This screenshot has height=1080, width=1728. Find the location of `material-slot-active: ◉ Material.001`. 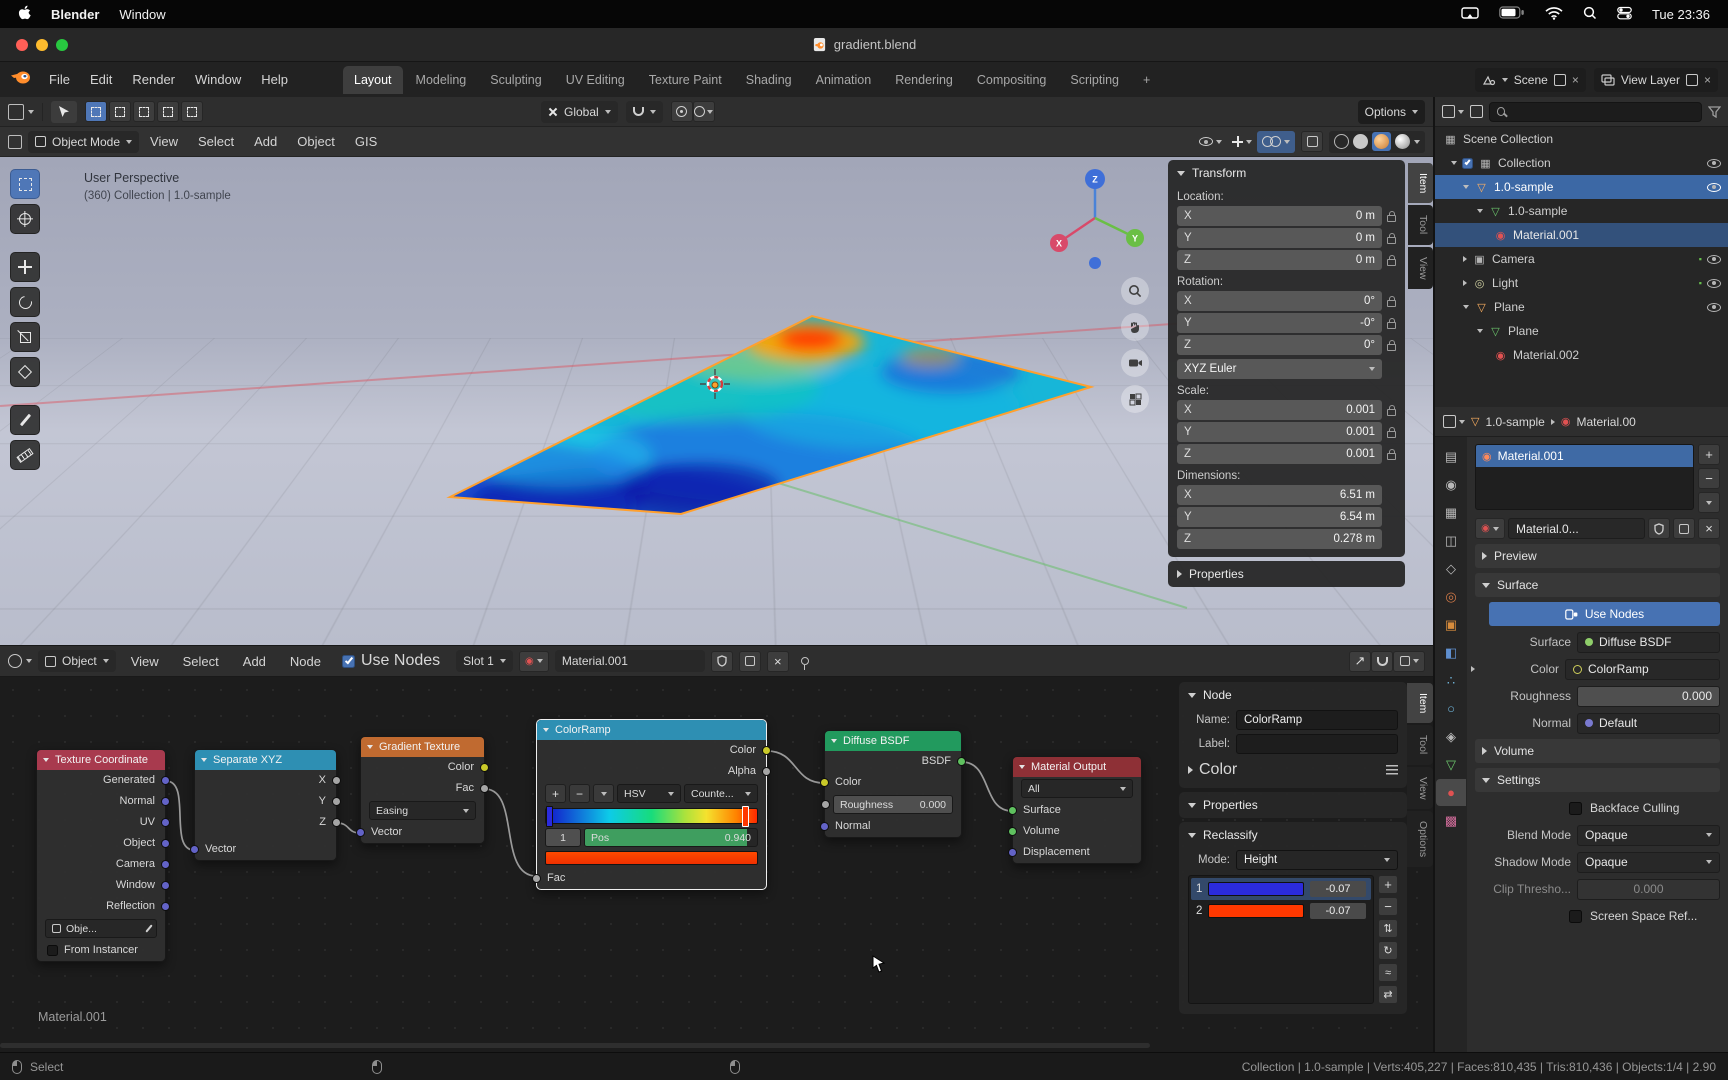

material-slot-active: ◉ Material.001 is located at coordinates (1584, 456).